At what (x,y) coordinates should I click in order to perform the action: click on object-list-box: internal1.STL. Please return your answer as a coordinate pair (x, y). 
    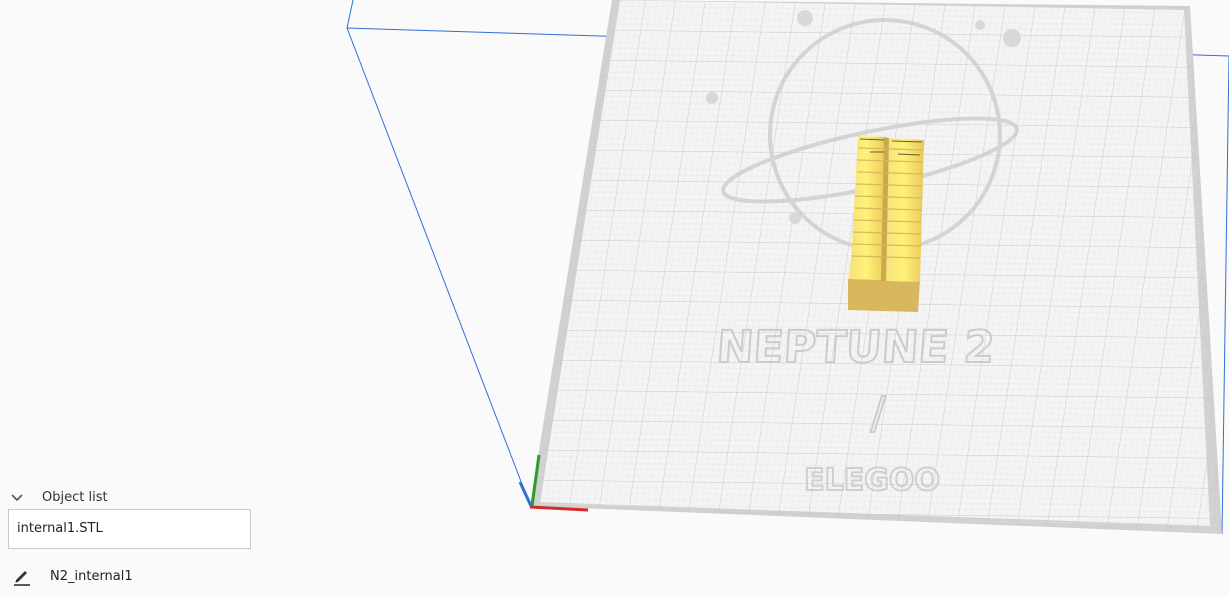
    Looking at the image, I should click on (129, 529).